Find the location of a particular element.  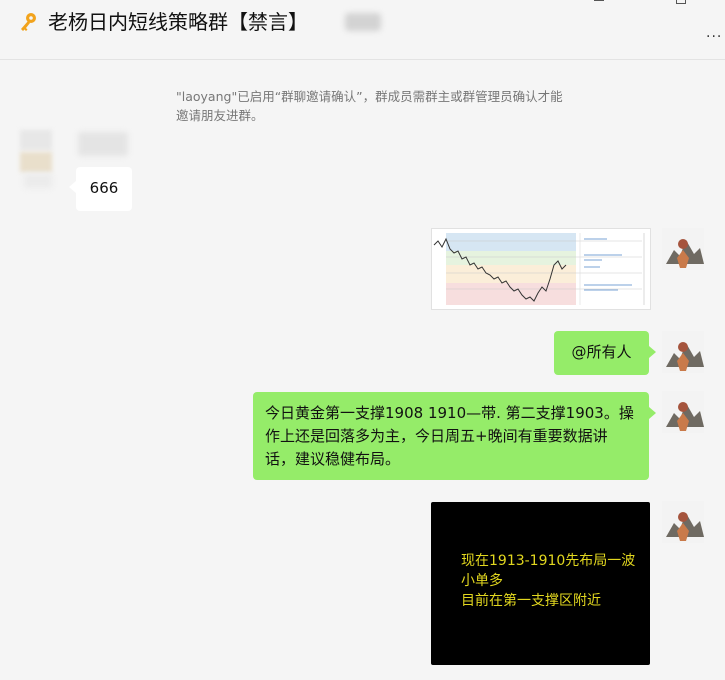

overlay-line: 小单多 is located at coordinates (482, 581).